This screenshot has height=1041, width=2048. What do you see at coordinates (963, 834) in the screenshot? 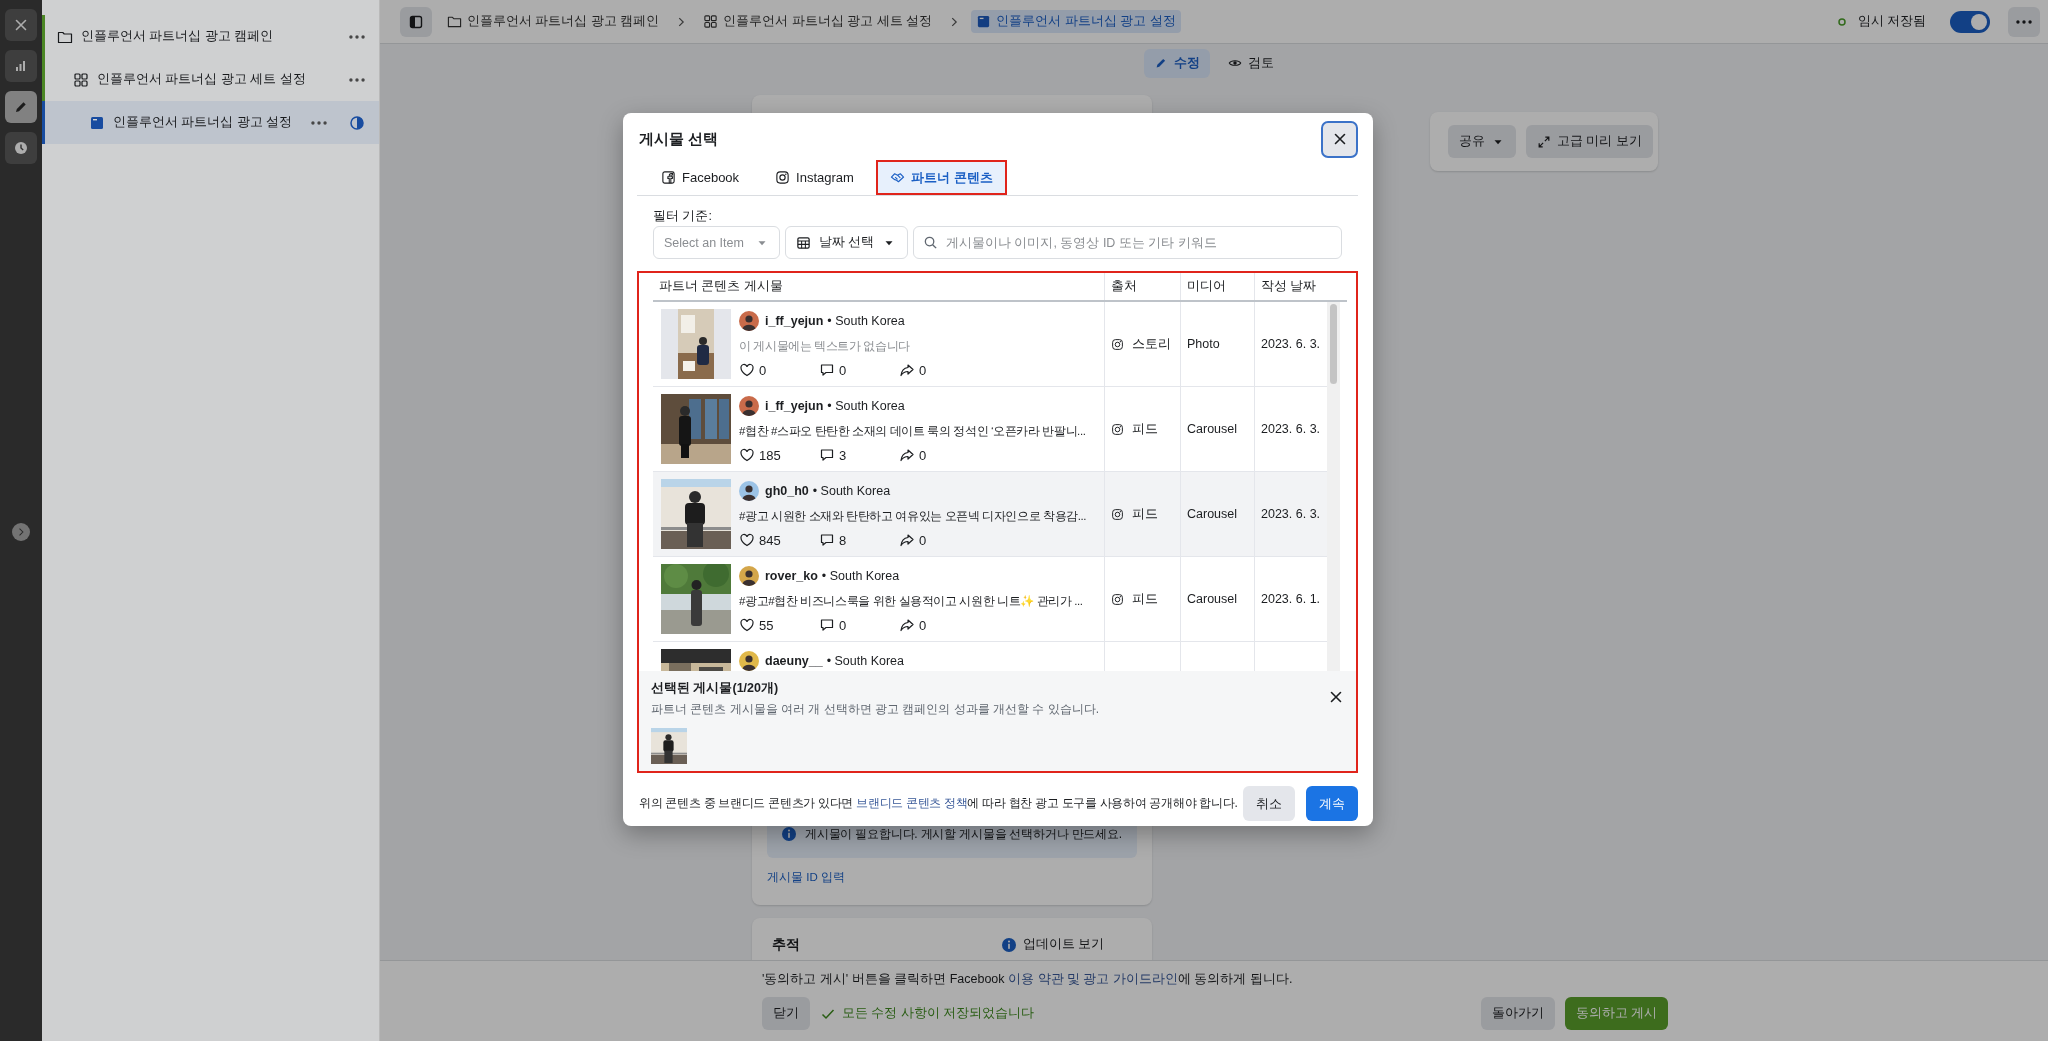
I see `notice-text: 게시물이 필요합니다. 게시할 게시물을 선택하거나 만드세요.` at bounding box center [963, 834].